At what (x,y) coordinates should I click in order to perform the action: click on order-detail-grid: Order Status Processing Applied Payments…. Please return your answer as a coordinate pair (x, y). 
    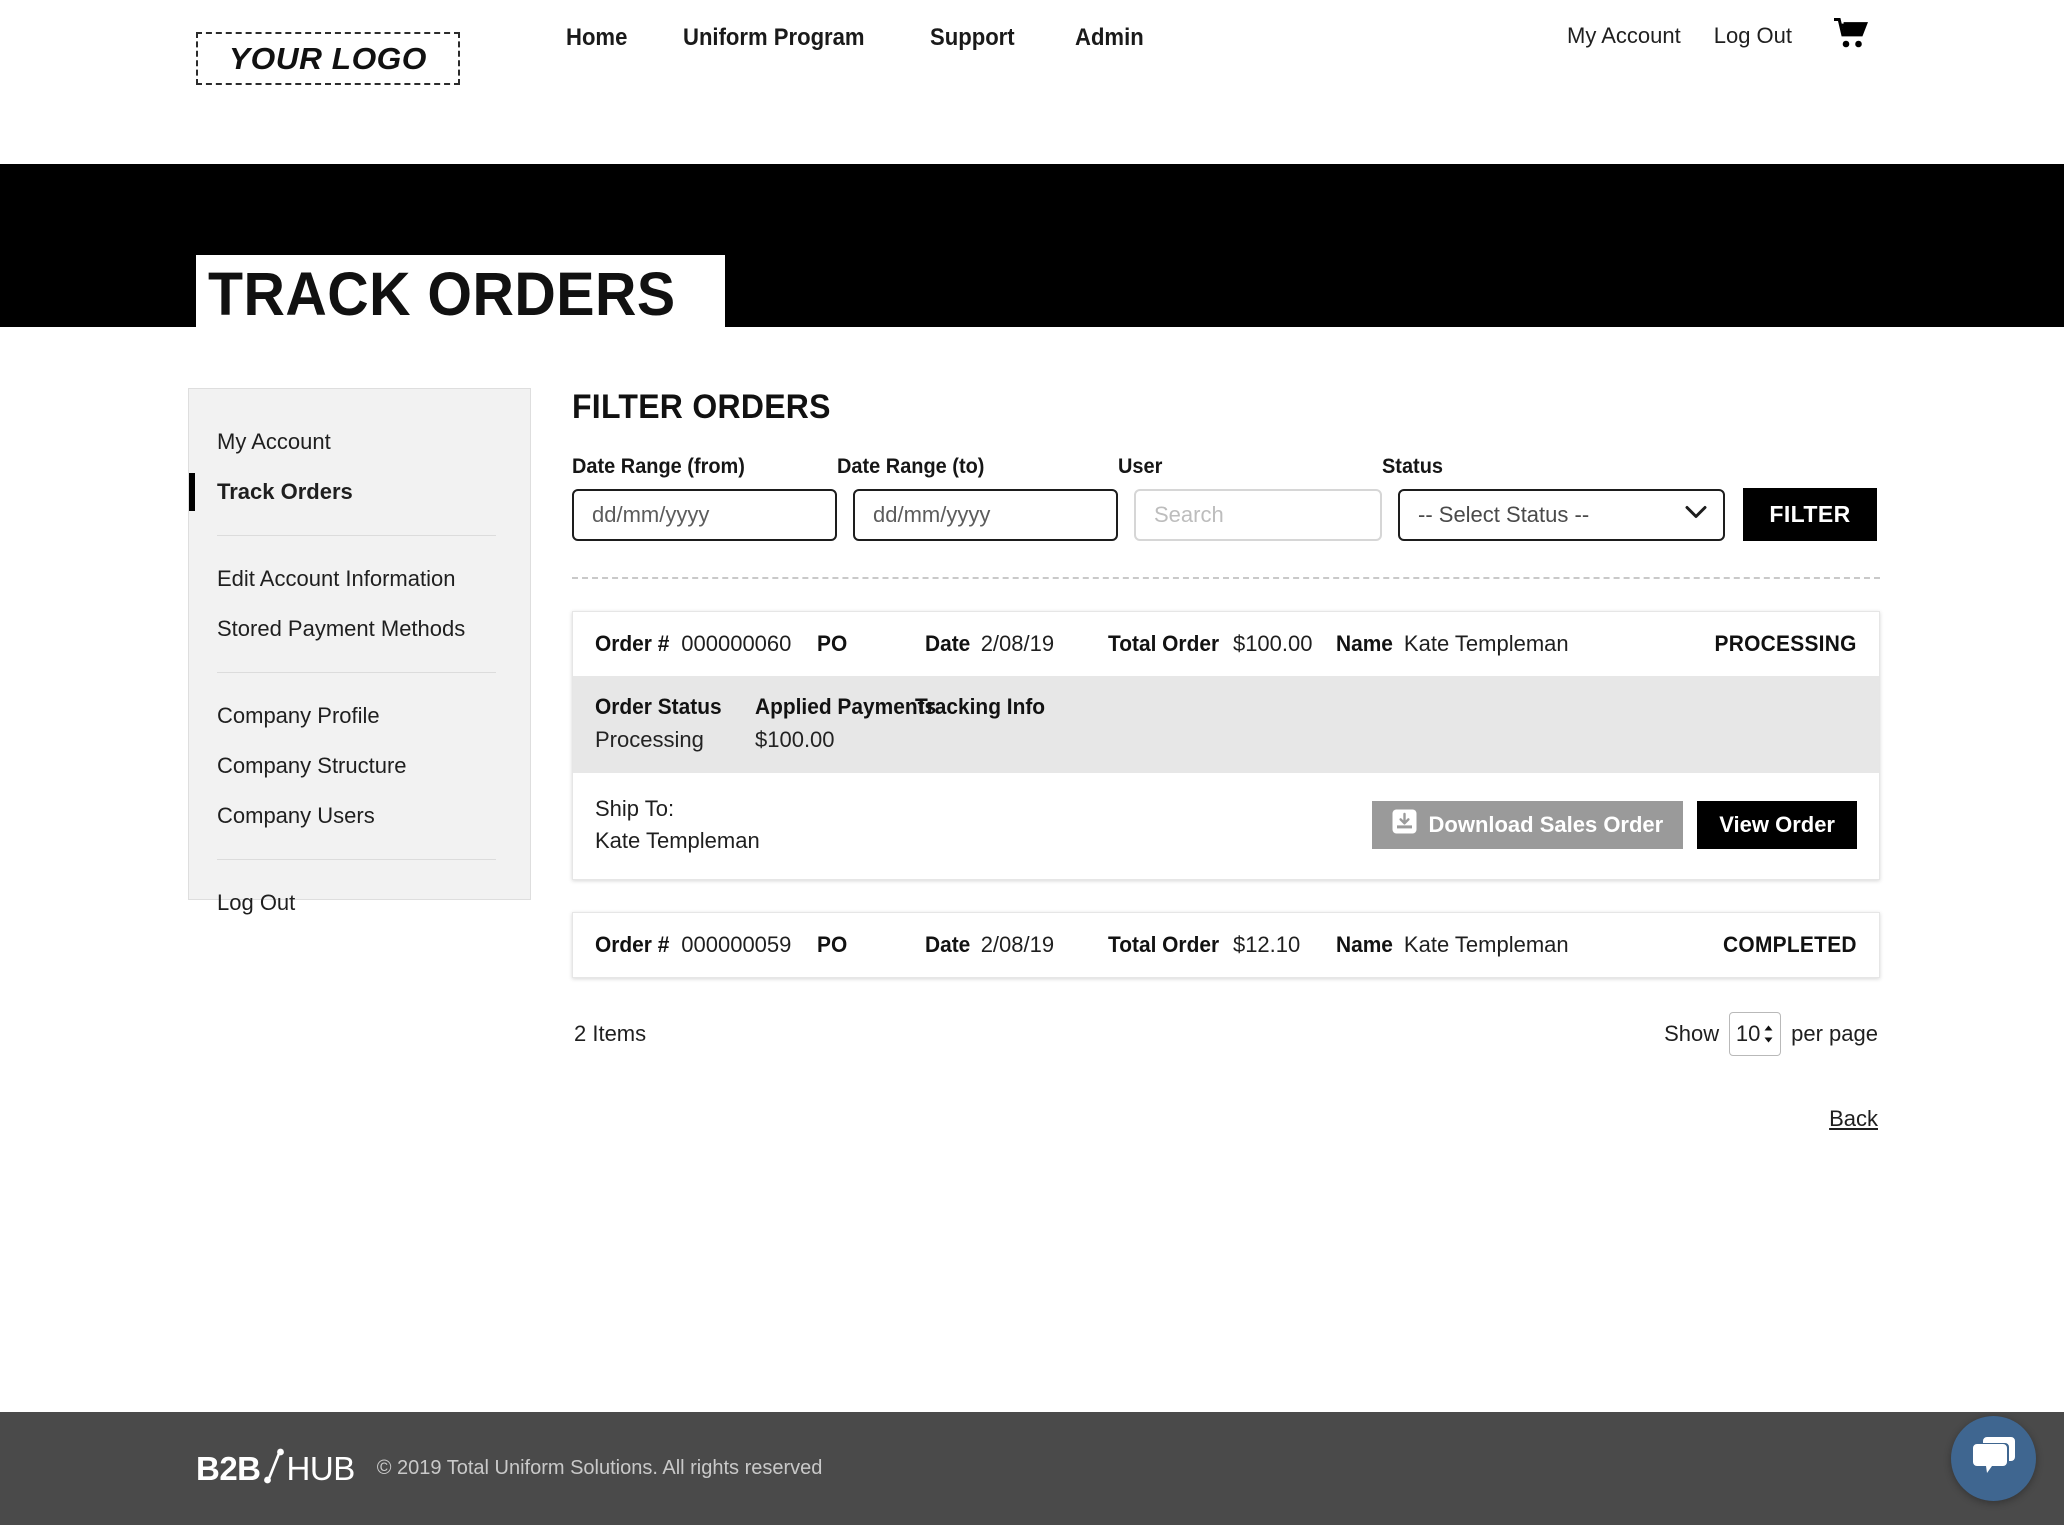
    Looking at the image, I should click on (1226, 723).